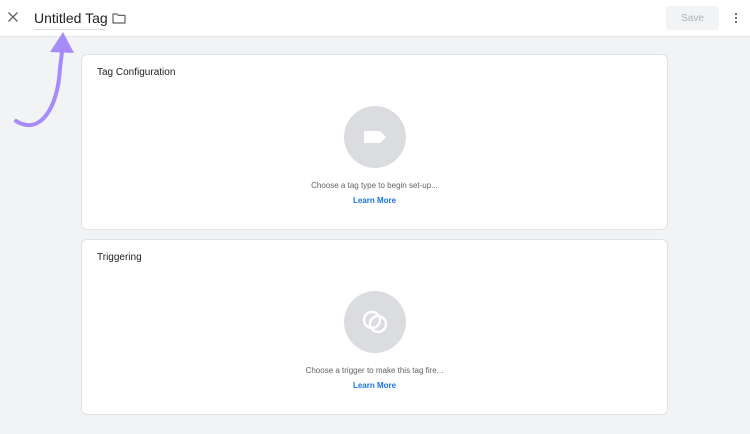 This screenshot has width=750, height=434. I want to click on card-title: Tag Configuration, so click(136, 72).